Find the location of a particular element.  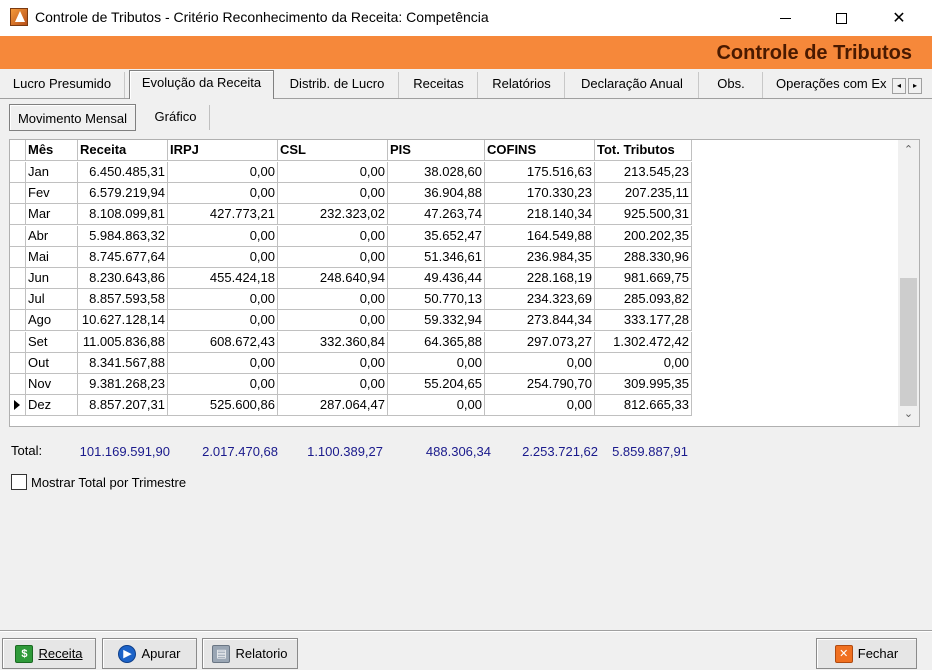

table-cell: Abr is located at coordinates (52, 236).